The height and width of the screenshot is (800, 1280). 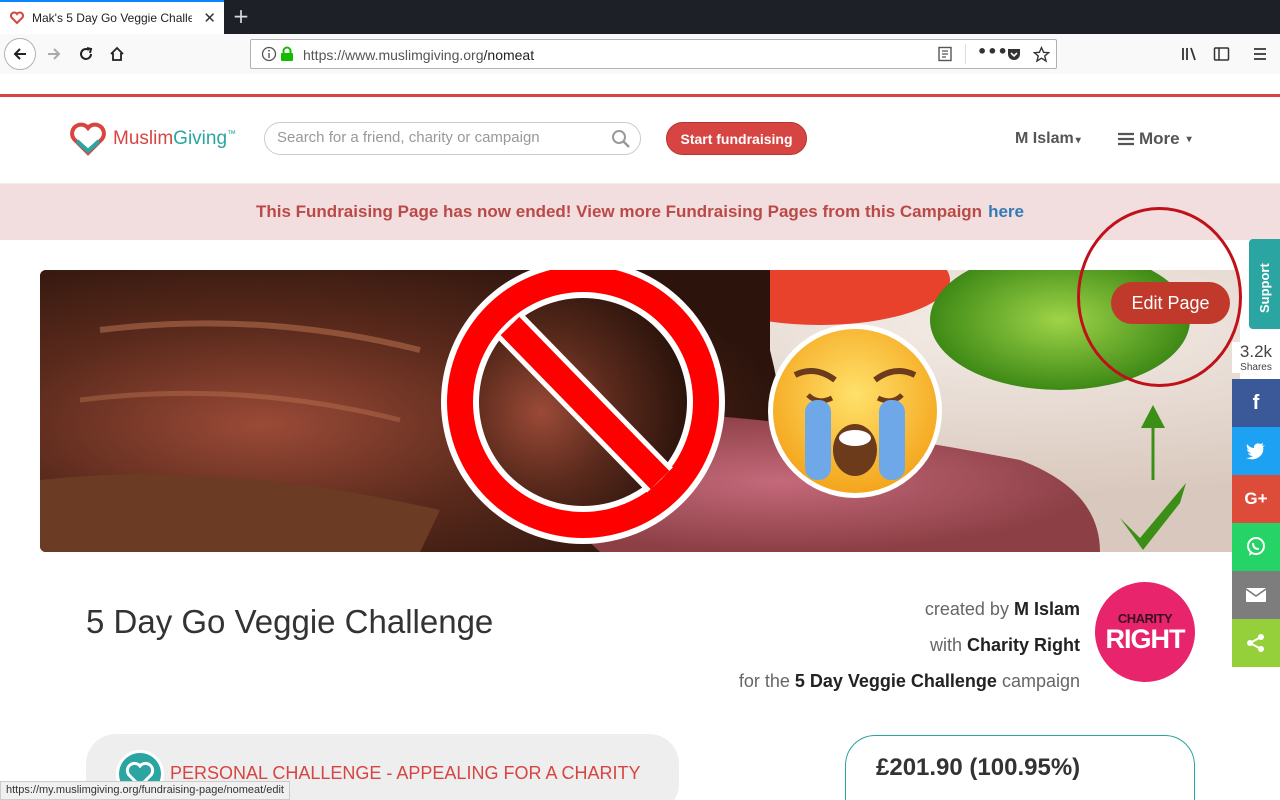 I want to click on menu-hamburger-icon, so click(x=1260, y=54).